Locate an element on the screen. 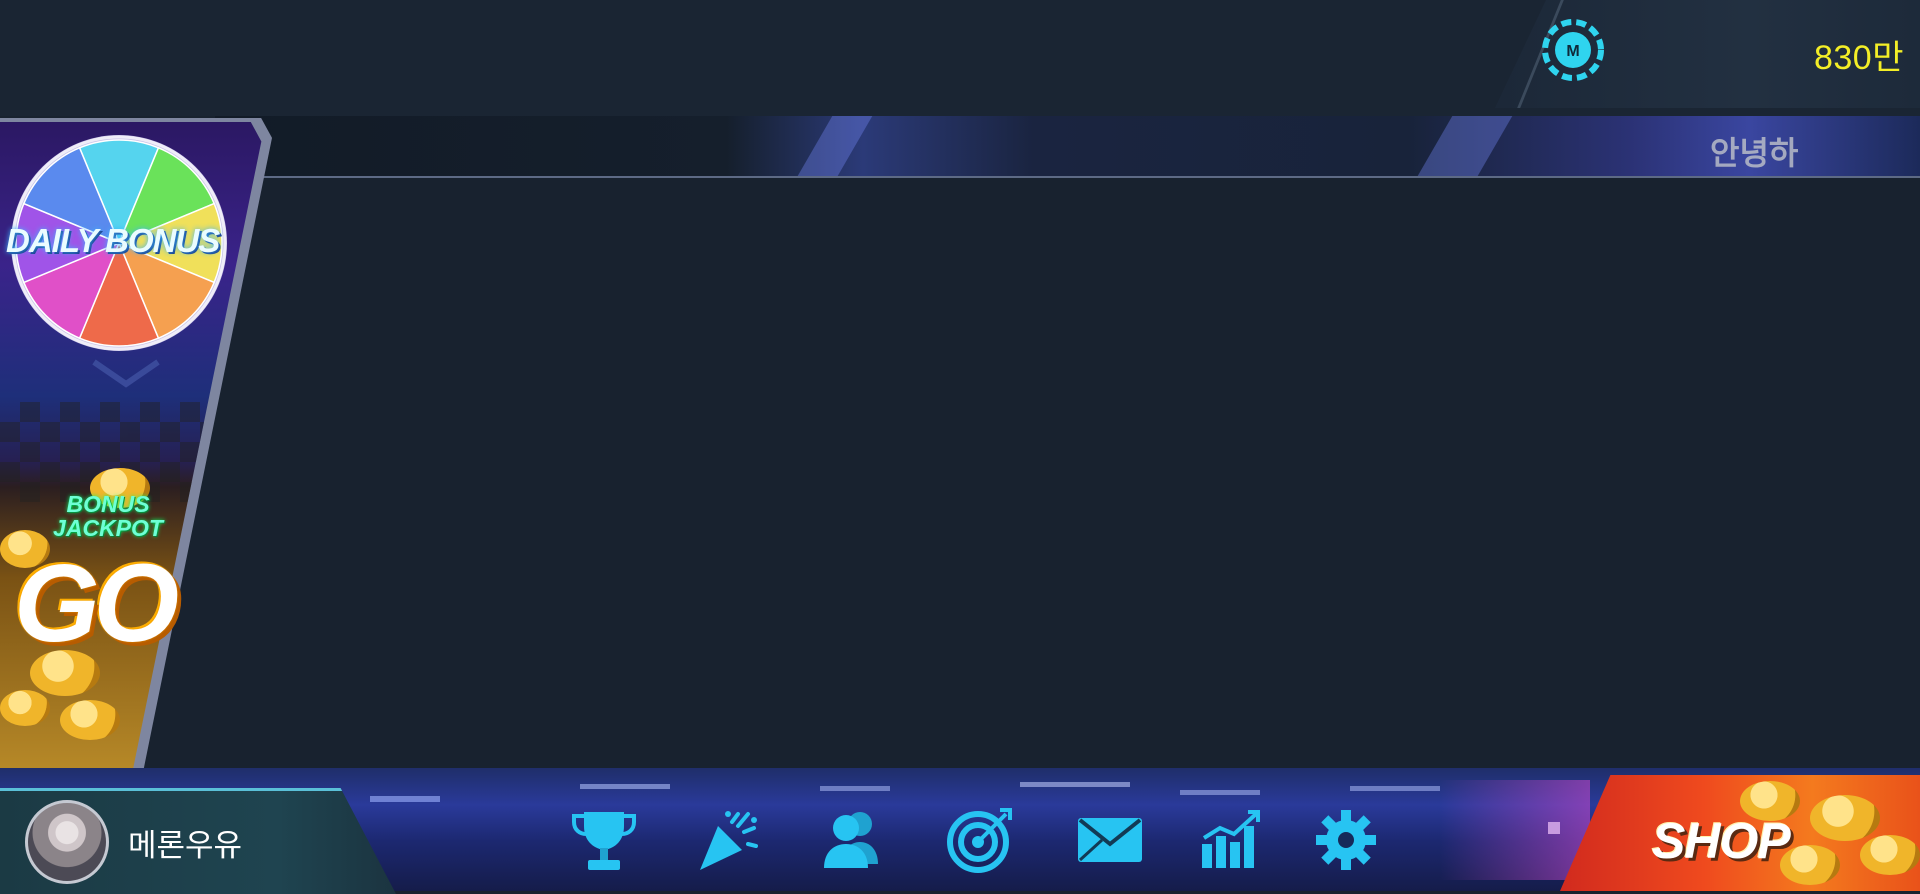 Image resolution: width=1920 pixels, height=894 pixels. jackpot-line: JACKPOT is located at coordinates (108, 528).